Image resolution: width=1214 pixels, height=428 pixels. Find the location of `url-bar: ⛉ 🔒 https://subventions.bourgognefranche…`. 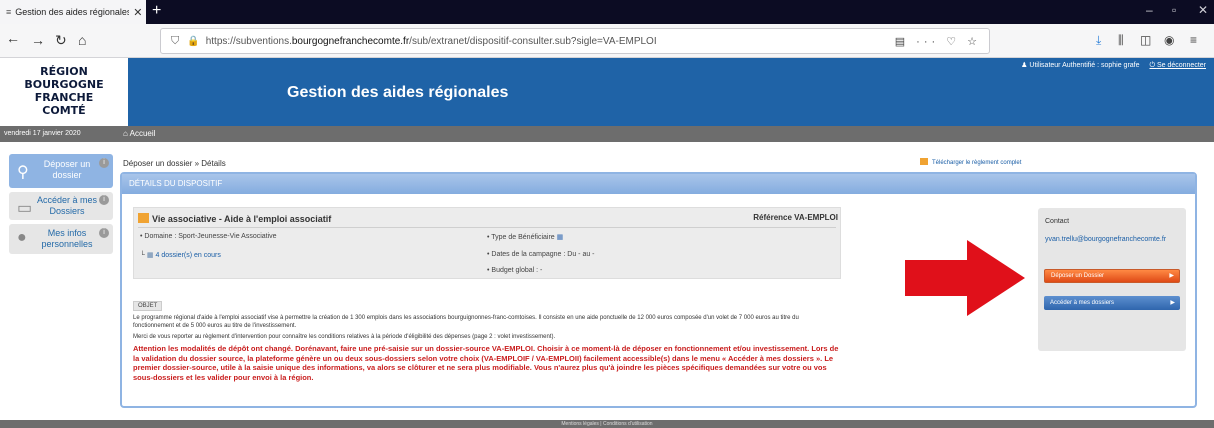

url-bar: ⛉ 🔒 https://subventions.bourgognefranche… is located at coordinates (575, 41).